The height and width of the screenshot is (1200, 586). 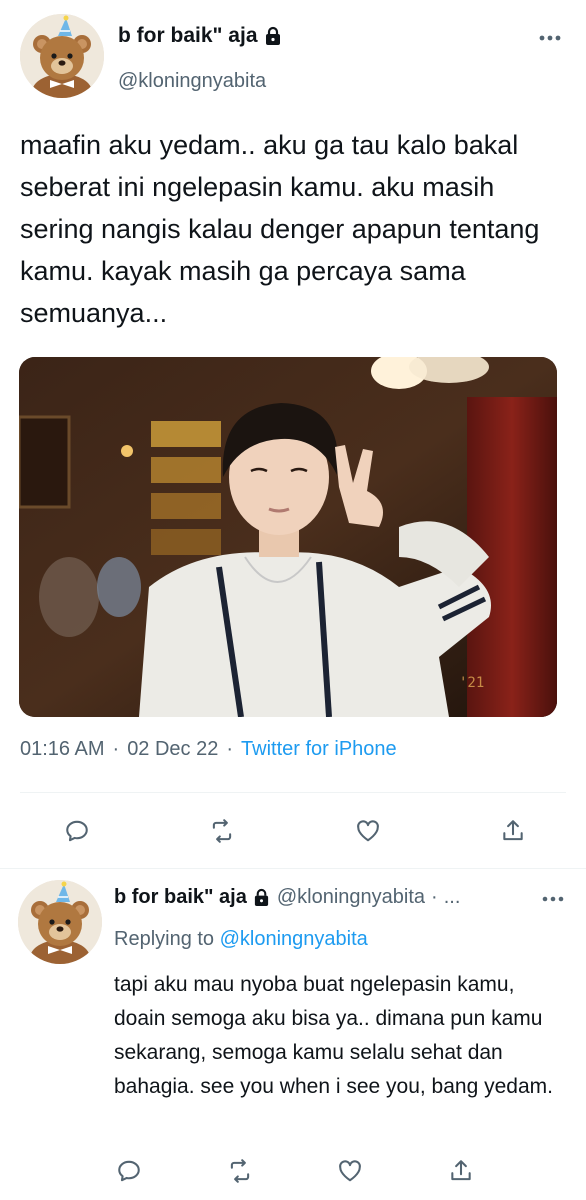 I want to click on photo-date-watermark: '21, so click(x=471, y=683).